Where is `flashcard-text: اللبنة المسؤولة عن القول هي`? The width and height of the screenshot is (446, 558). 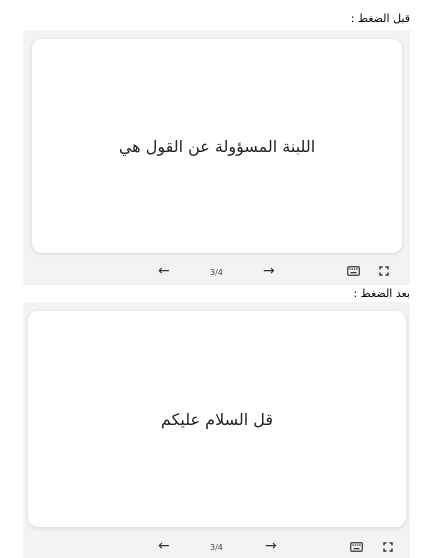 flashcard-text: اللبنة المسؤولة عن القول هي is located at coordinates (217, 146).